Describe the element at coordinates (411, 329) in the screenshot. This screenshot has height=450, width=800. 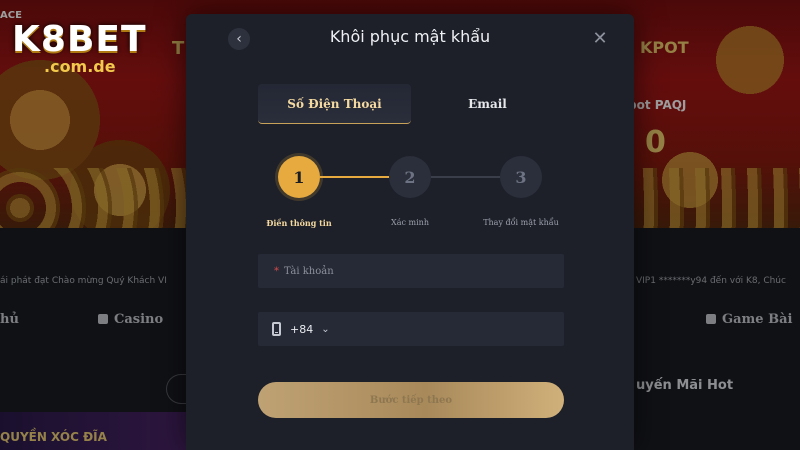
I see `phone-input: +84 ⌄` at that location.